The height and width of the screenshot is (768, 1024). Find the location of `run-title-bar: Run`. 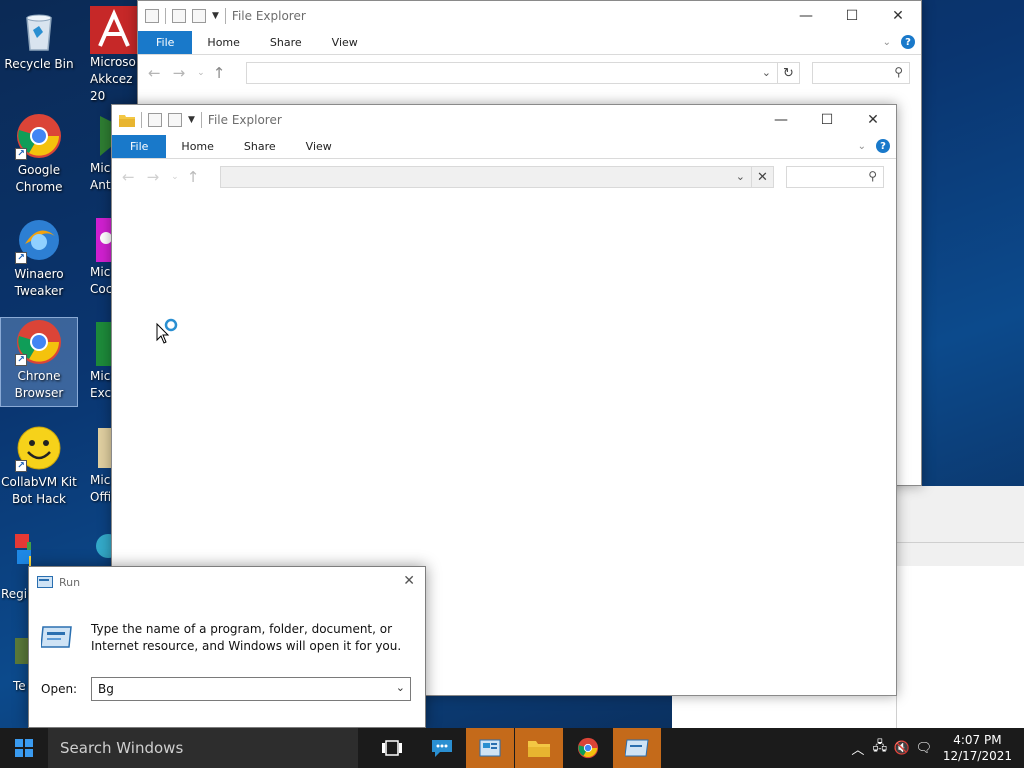

run-title-bar: Run is located at coordinates (227, 582).